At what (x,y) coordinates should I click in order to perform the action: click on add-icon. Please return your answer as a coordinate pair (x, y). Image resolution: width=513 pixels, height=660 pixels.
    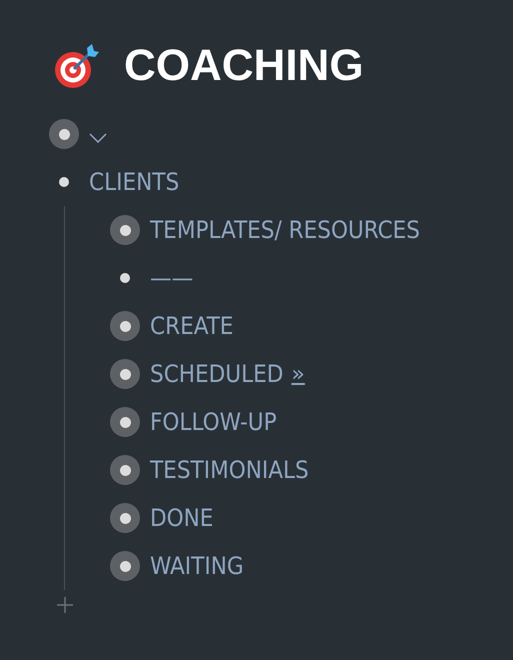
    Looking at the image, I should click on (65, 605).